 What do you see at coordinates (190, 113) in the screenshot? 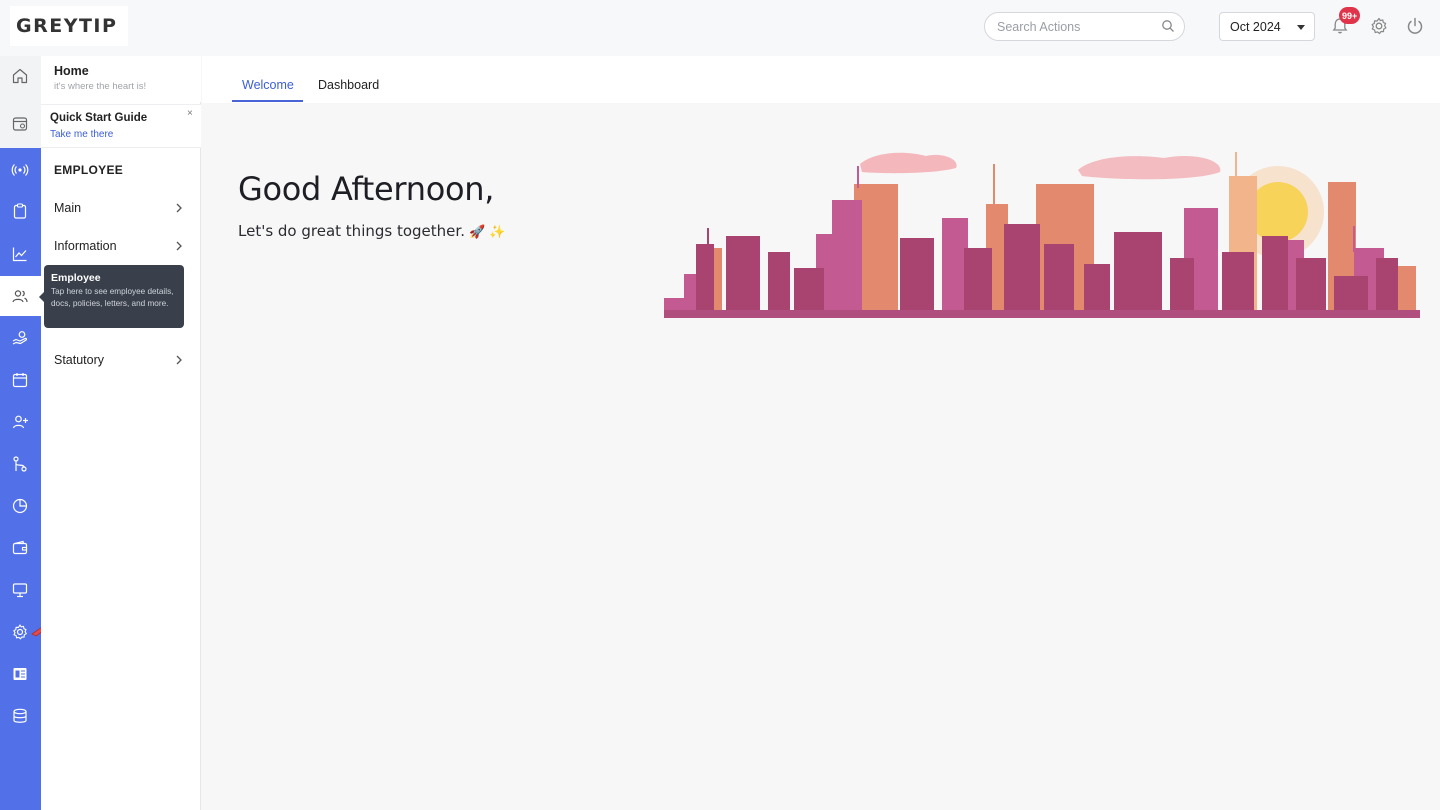
I see `close-icon: ×` at bounding box center [190, 113].